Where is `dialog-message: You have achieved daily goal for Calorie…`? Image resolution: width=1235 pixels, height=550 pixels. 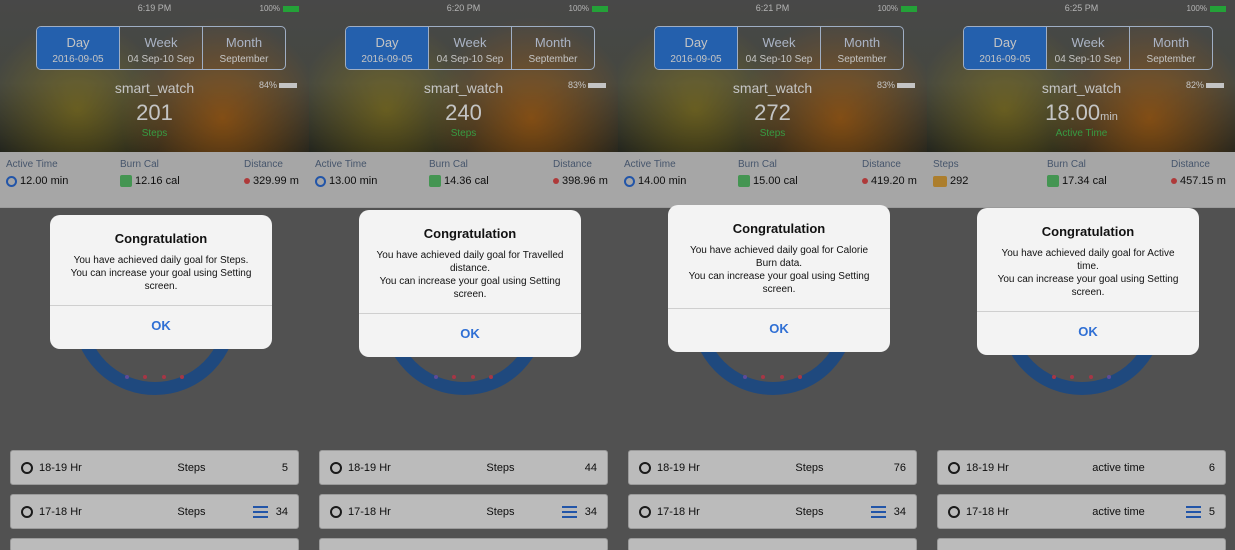 dialog-message: You have achieved daily goal for Calorie… is located at coordinates (779, 270).